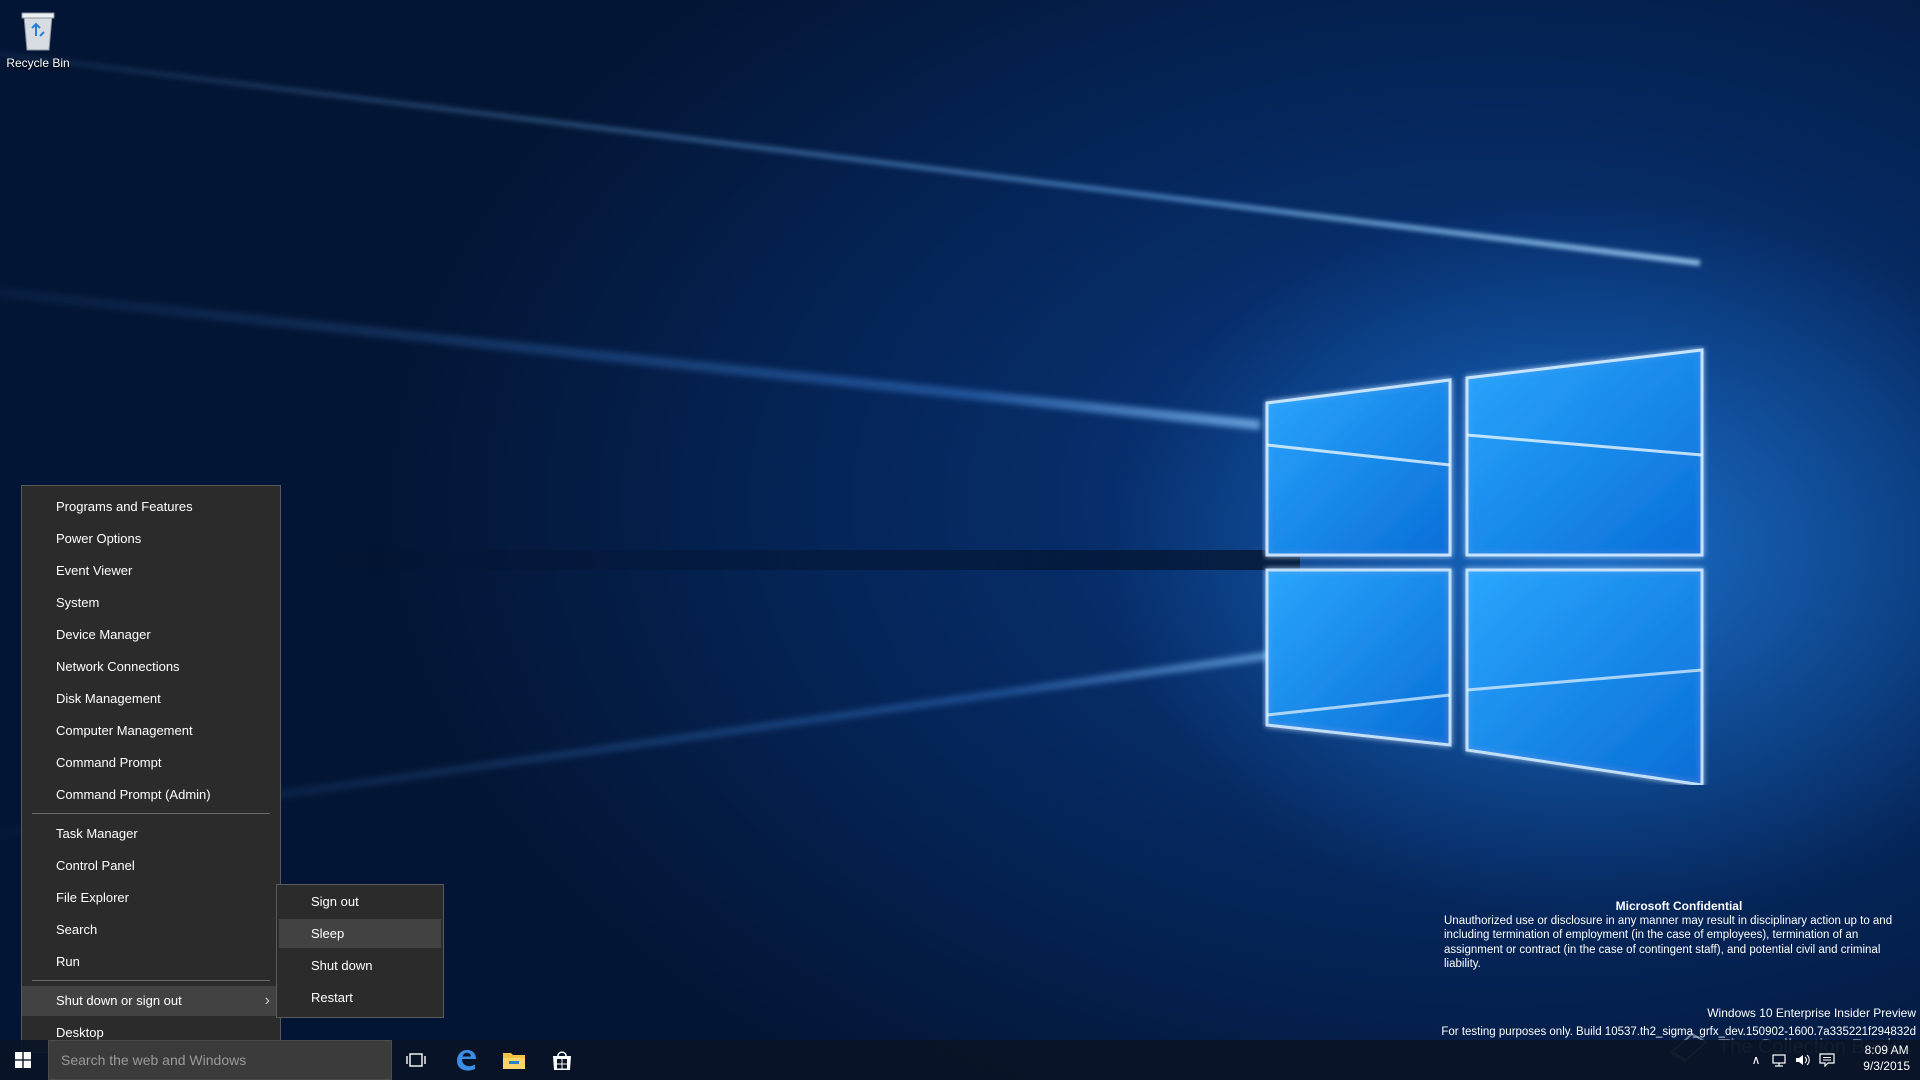  Describe the element at coordinates (220, 1060) in the screenshot. I see `taskbar-search-box: Search the web and Windows` at that location.